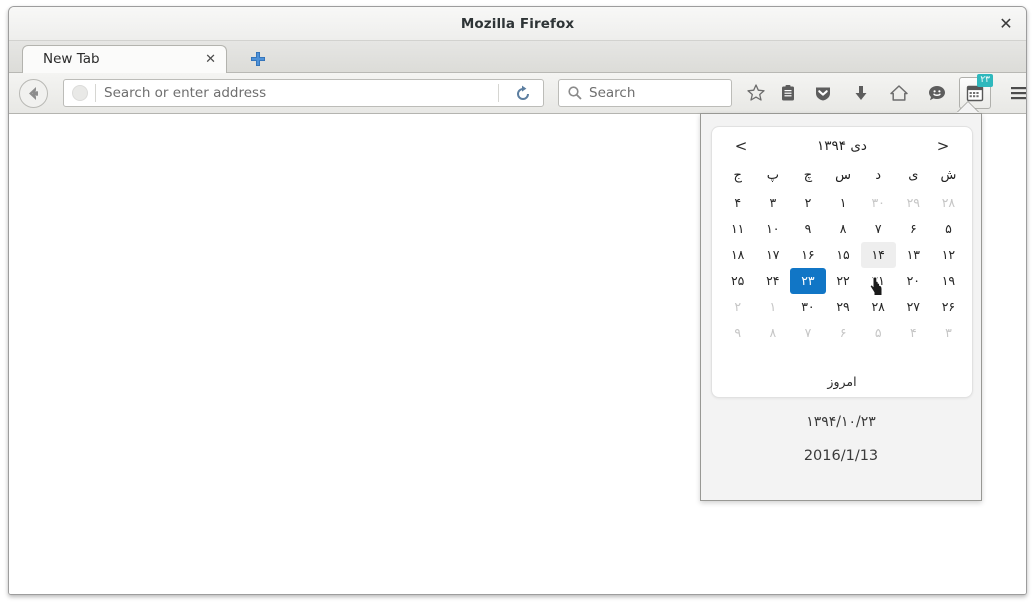 Image resolution: width=1035 pixels, height=603 pixels. Describe the element at coordinates (913, 255) in the screenshot. I see `calendar-day: ۱۳` at that location.